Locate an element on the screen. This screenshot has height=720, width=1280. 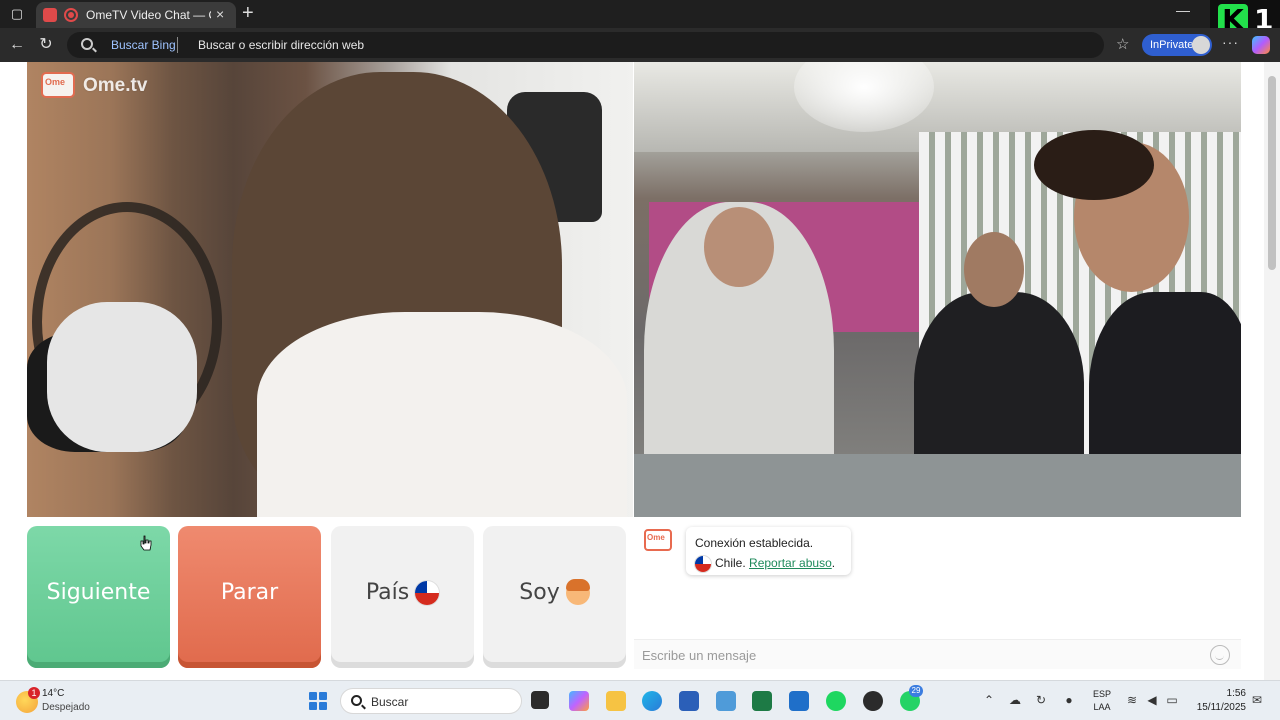
video-person-1-head is located at coordinates (739, 247).